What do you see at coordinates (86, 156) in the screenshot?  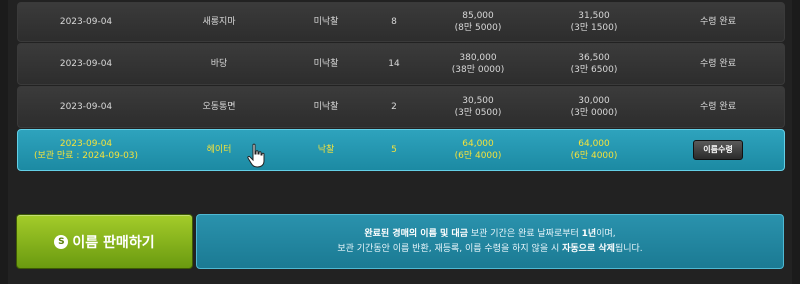 I see `storage-expiry-text: (보관 만료 : 2024-09-03)` at bounding box center [86, 156].